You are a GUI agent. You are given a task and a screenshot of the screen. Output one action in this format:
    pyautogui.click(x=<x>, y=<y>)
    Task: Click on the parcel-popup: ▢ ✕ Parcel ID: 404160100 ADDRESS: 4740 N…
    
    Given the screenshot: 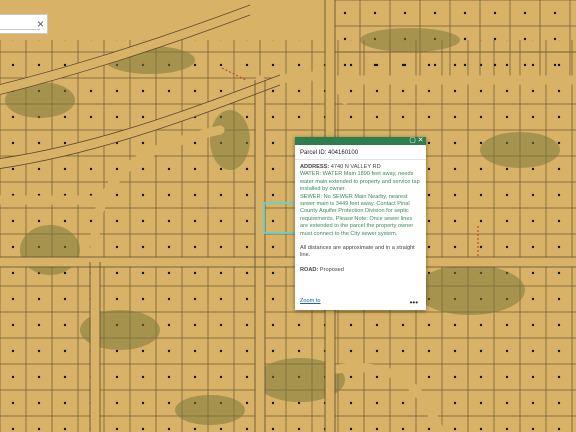 What is the action you would take?
    pyautogui.click(x=360, y=223)
    